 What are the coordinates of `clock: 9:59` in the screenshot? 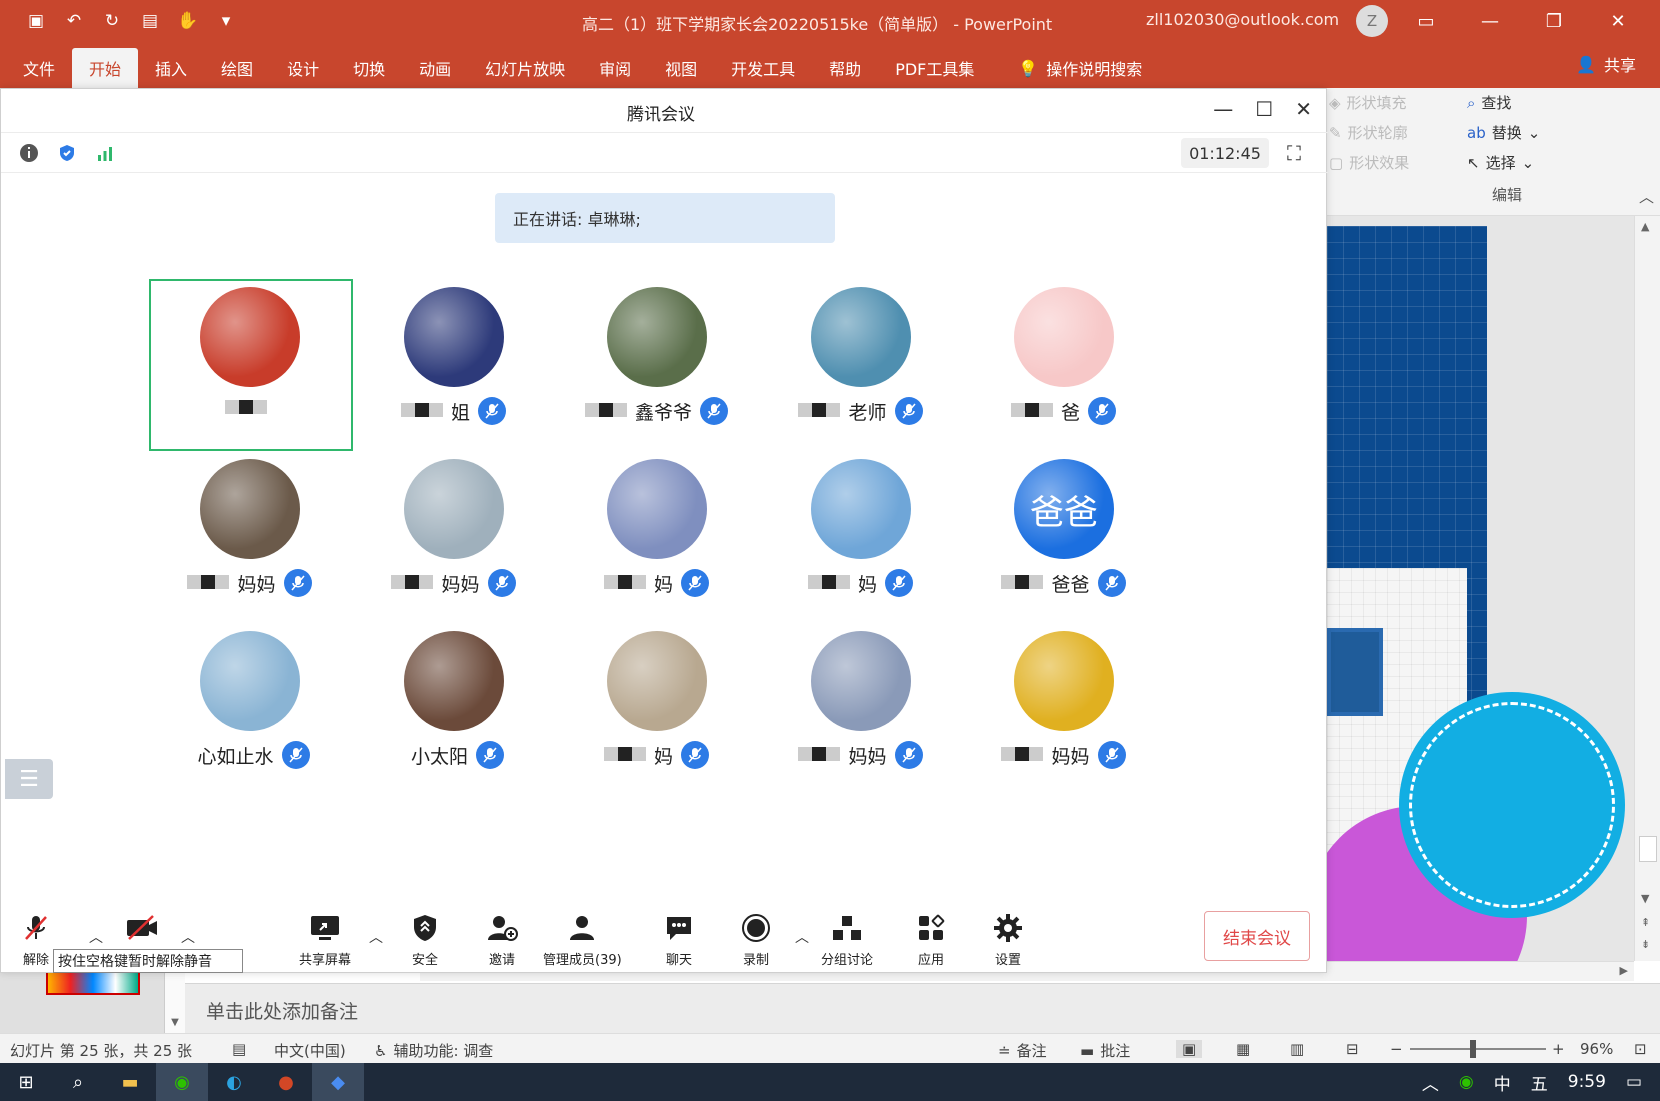 It's located at (1587, 1082).